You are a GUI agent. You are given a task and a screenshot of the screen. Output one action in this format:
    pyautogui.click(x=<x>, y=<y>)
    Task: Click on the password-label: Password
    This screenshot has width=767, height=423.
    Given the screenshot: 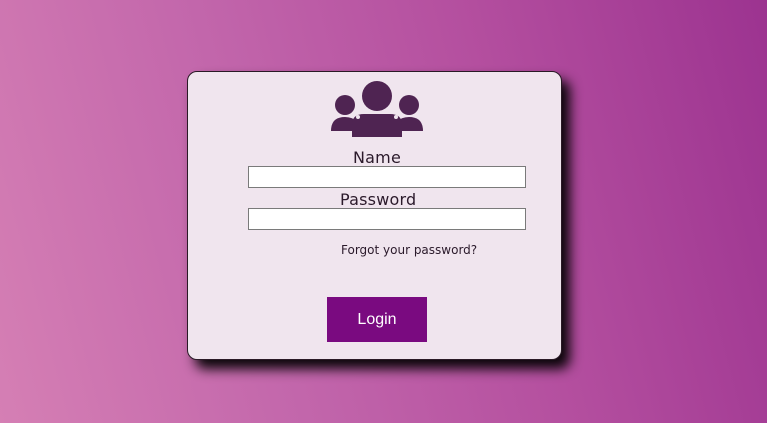 What is the action you would take?
    pyautogui.click(x=378, y=199)
    